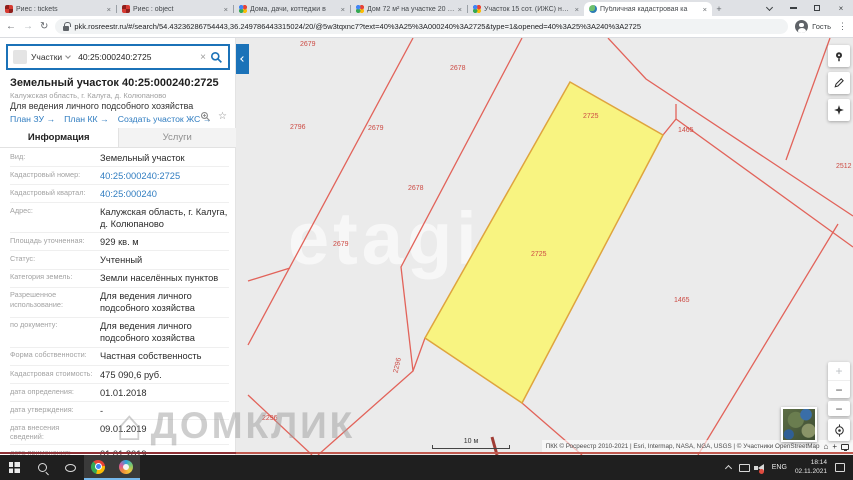  I want to click on browser-tab: Риес : tickets ×, so click(58, 9).